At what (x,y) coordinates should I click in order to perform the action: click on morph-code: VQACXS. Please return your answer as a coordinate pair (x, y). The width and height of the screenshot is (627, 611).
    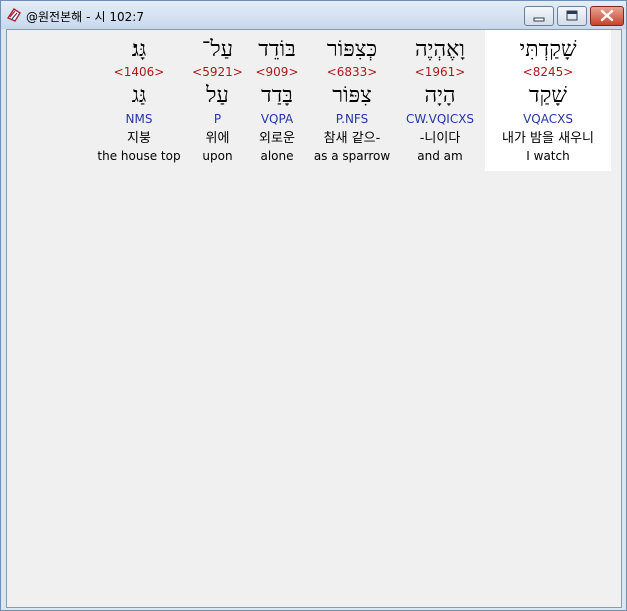
    Looking at the image, I should click on (548, 119).